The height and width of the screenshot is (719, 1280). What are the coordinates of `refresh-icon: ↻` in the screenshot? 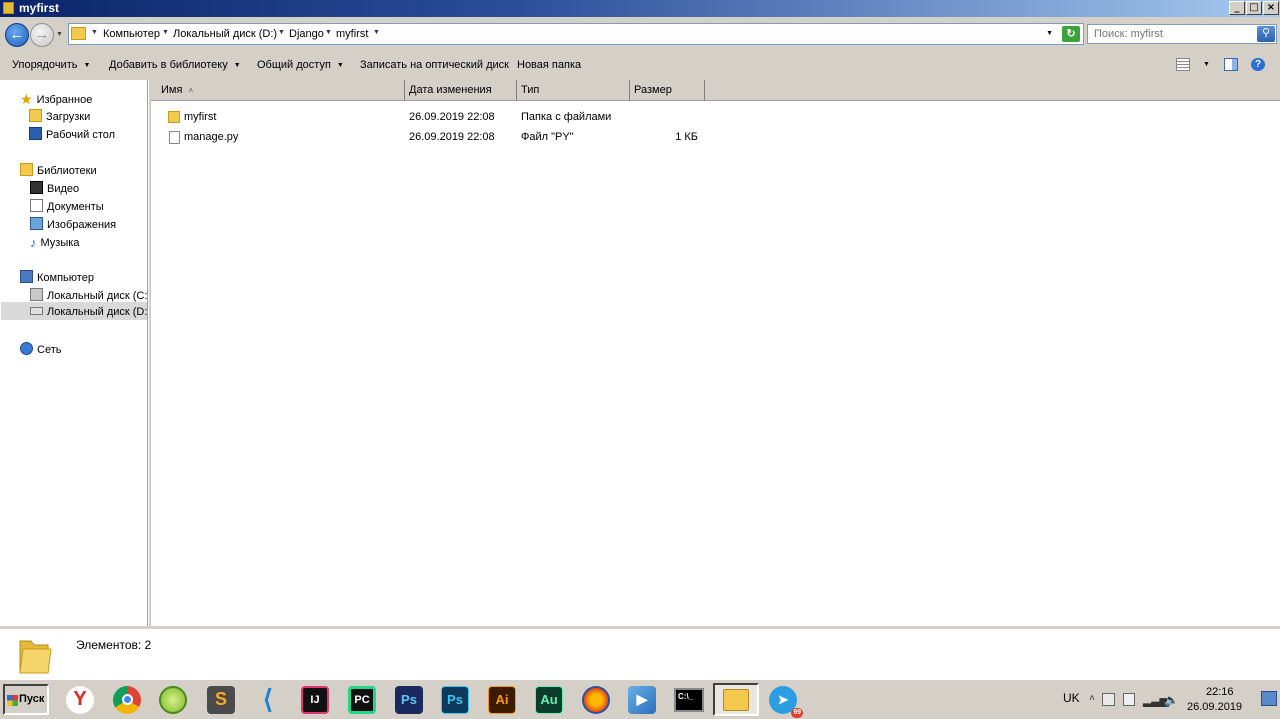 It's located at (1071, 34).